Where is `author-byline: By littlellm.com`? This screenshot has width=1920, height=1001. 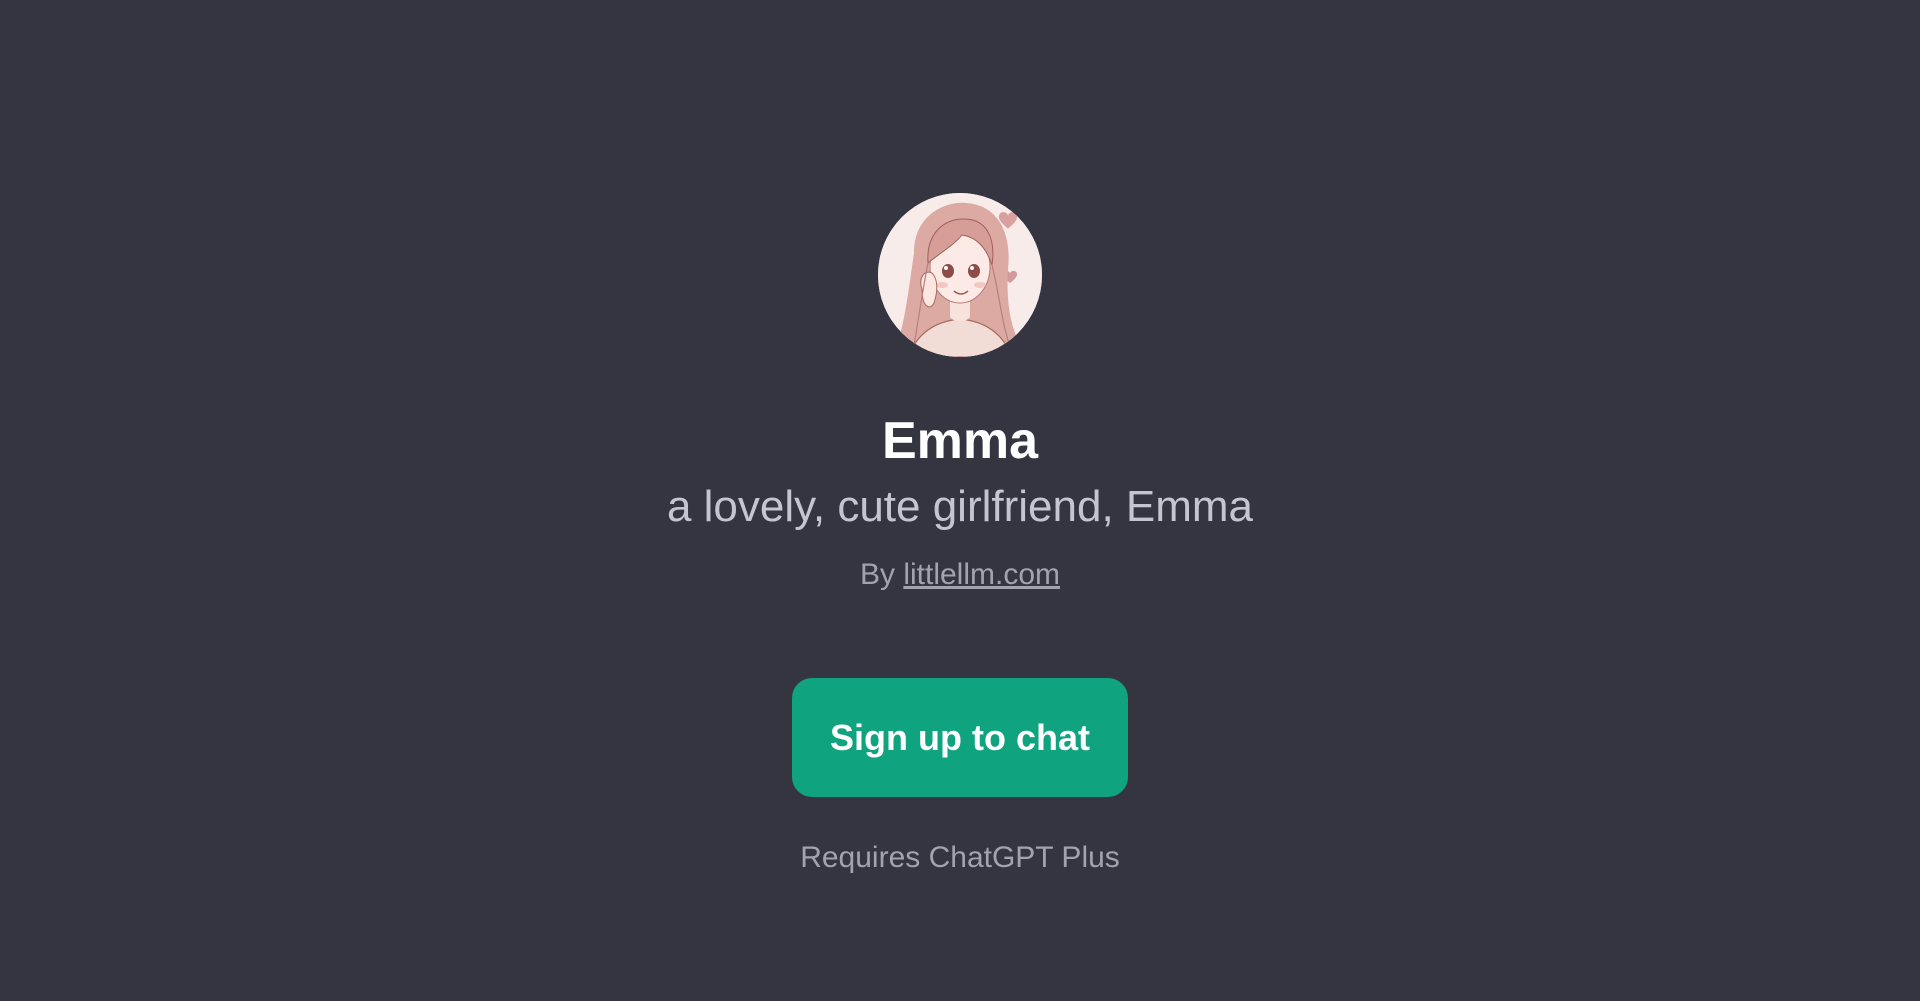 author-byline: By littlellm.com is located at coordinates (960, 575).